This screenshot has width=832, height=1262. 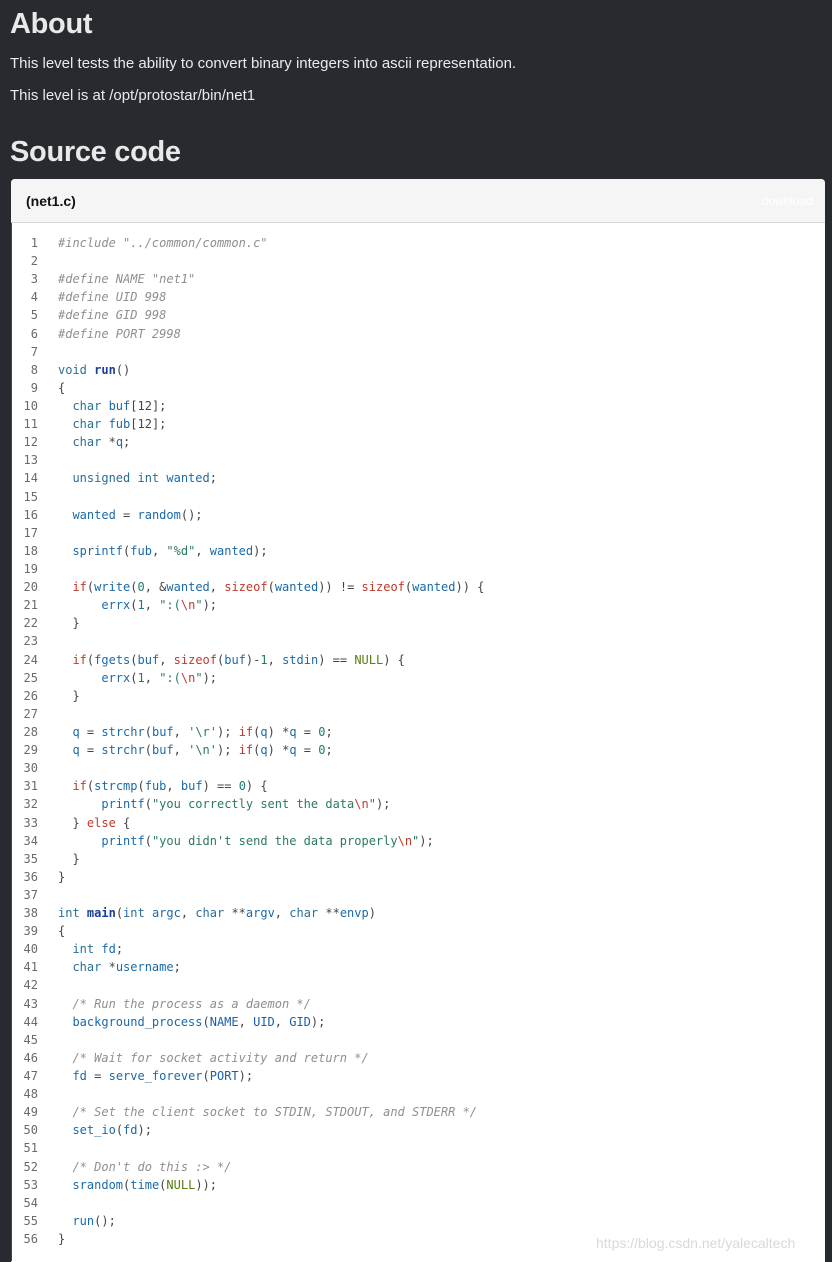 I want to click on code-line: 10 char buf[12];, so click(x=418, y=406).